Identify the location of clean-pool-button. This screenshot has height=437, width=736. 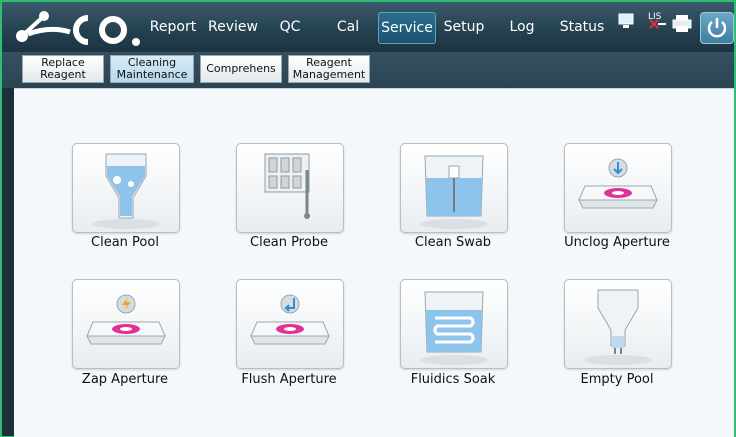
(126, 188).